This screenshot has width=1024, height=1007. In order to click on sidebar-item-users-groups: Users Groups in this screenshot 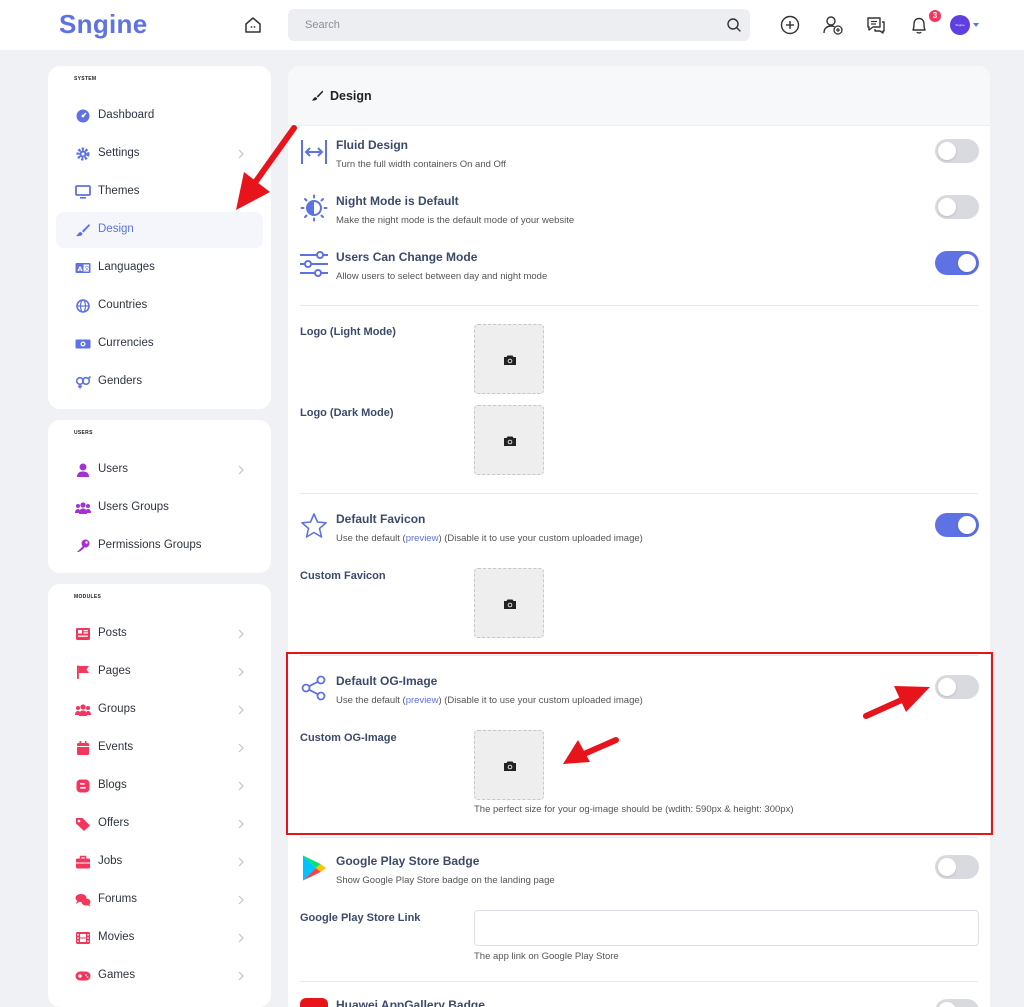, I will do `click(159, 508)`.